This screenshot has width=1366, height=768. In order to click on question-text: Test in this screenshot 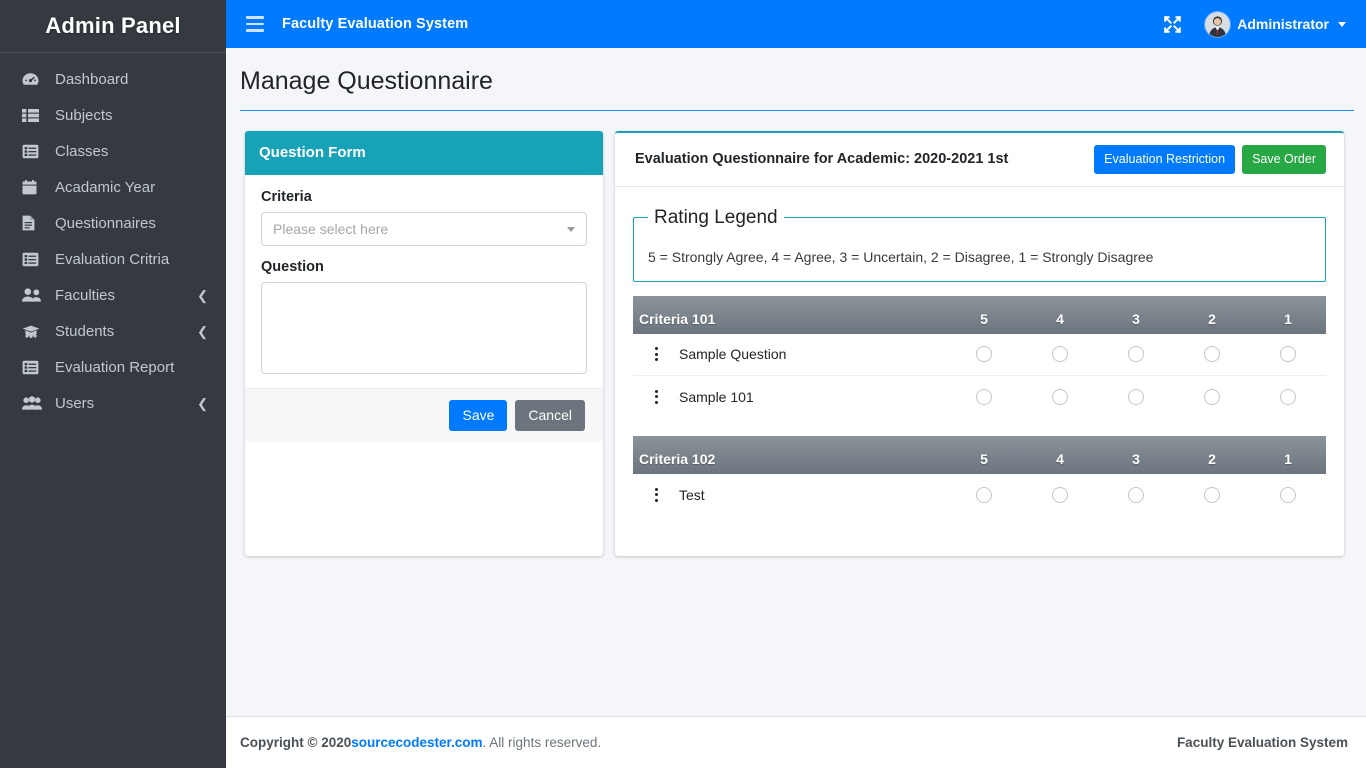, I will do `click(692, 494)`.